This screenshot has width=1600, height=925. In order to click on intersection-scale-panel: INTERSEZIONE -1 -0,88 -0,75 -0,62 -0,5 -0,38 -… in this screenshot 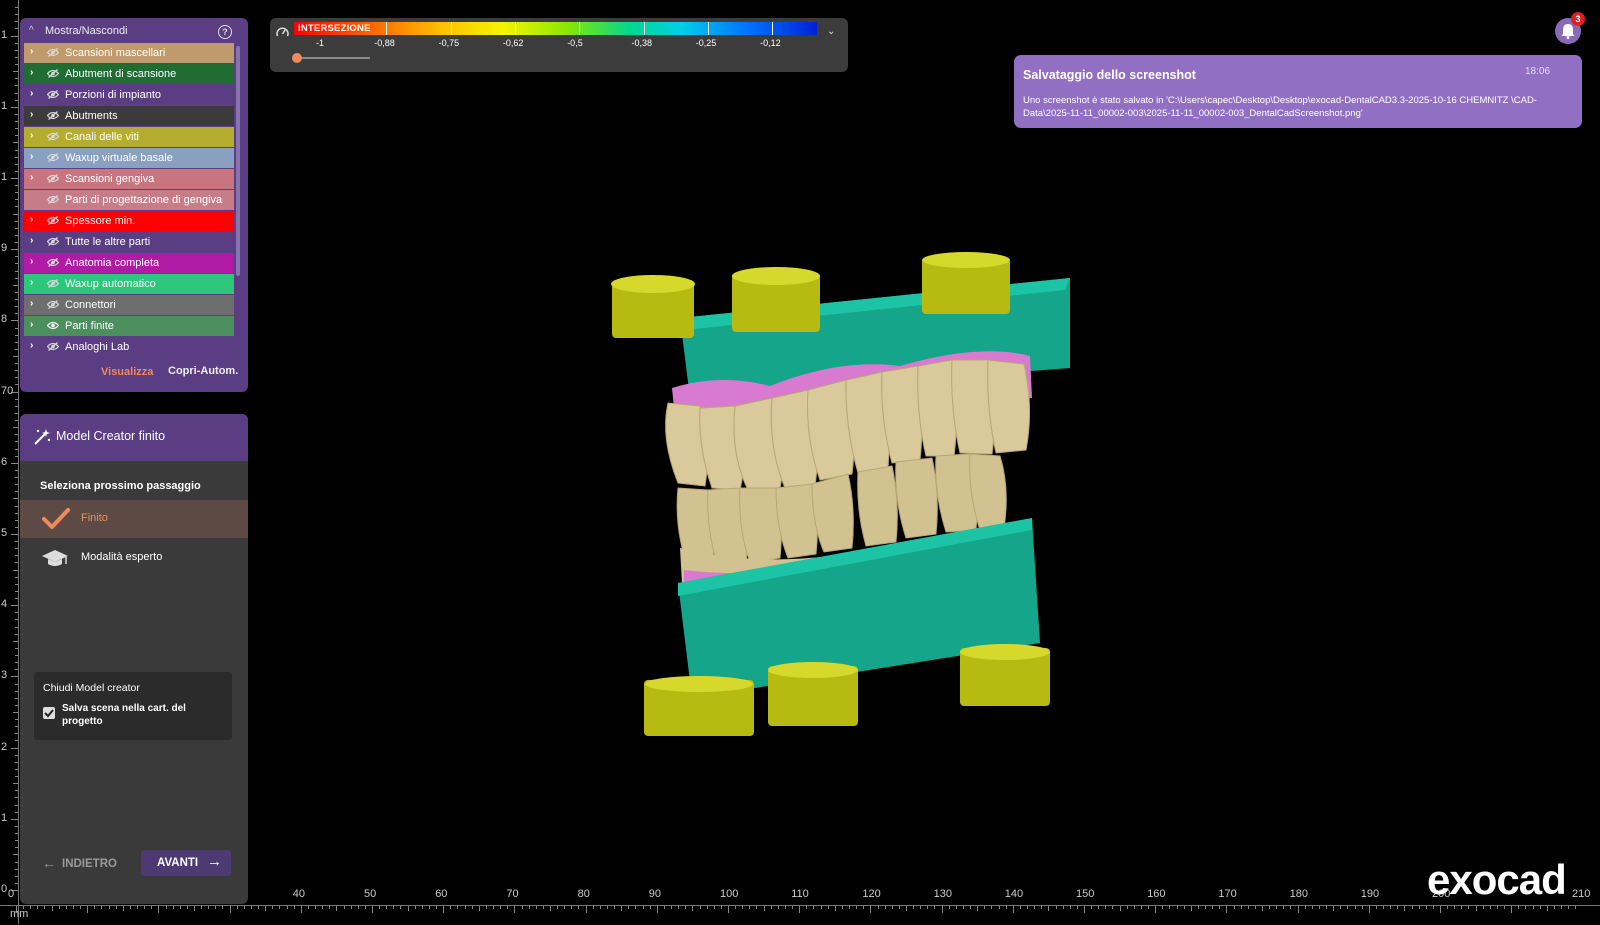, I will do `click(559, 45)`.